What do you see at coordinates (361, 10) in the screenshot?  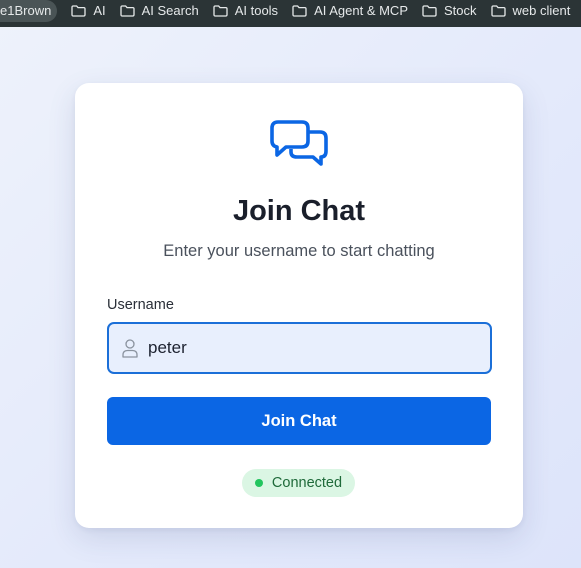 I see `bookmark-label: AI Agent & MCP` at bounding box center [361, 10].